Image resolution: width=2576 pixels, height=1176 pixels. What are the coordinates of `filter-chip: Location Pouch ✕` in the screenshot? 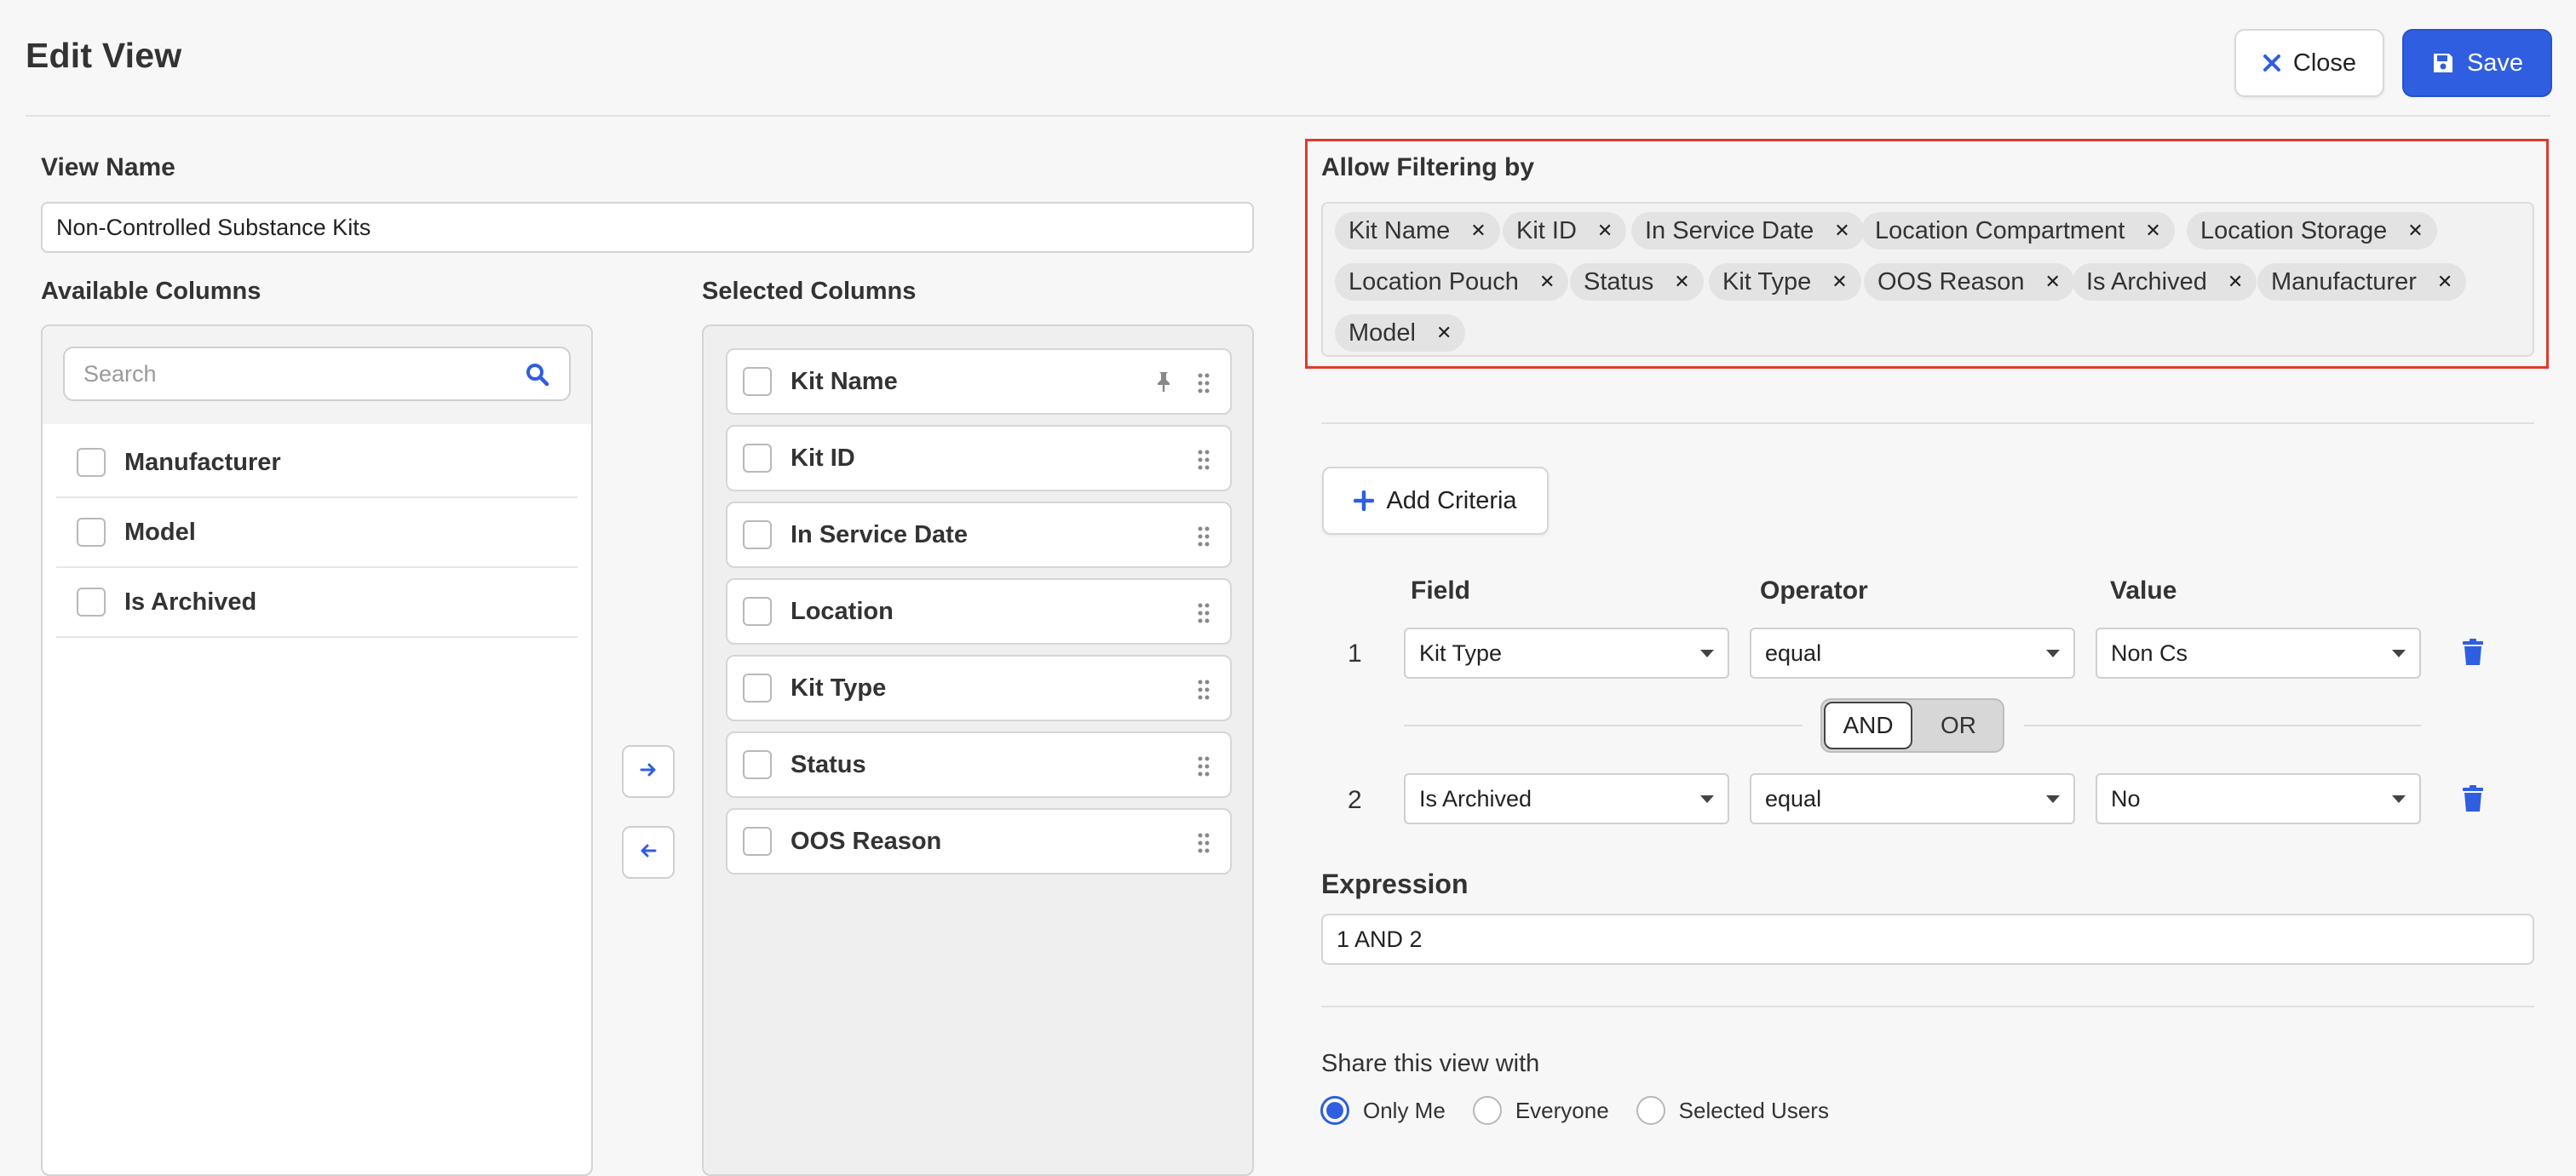 It's located at (1452, 282).